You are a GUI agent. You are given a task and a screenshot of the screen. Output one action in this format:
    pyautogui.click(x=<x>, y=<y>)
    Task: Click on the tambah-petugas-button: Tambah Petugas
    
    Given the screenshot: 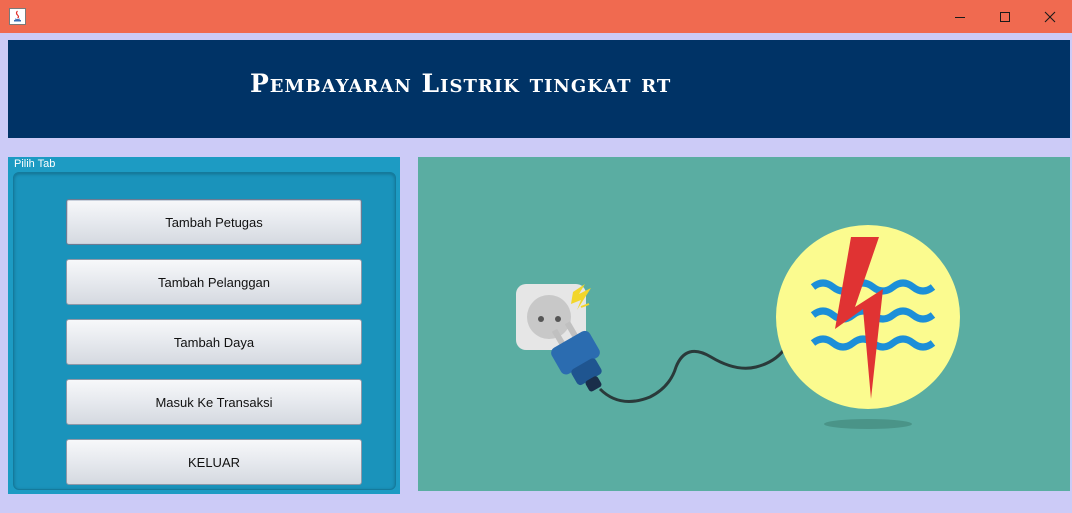 What is the action you would take?
    pyautogui.click(x=214, y=222)
    